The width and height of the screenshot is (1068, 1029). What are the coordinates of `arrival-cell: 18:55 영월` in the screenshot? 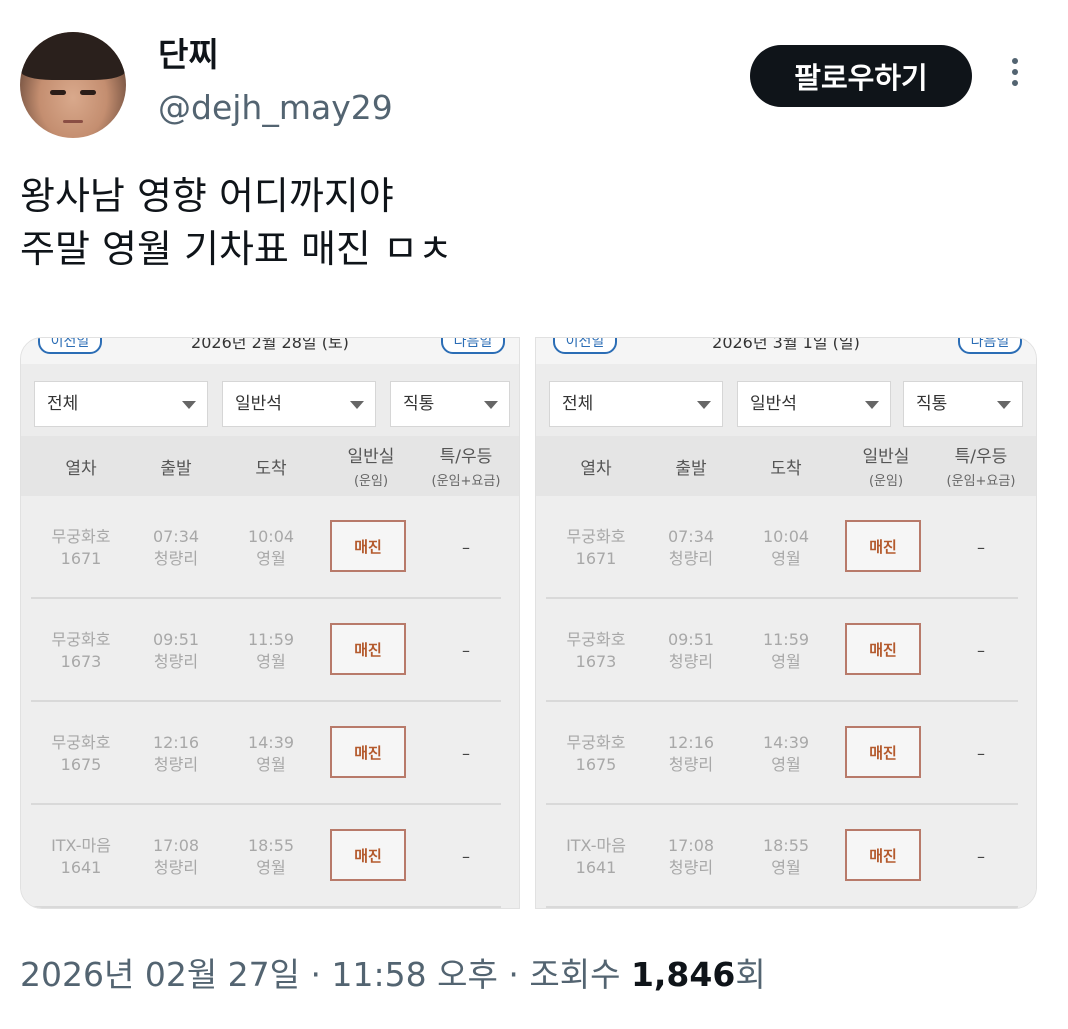 It's located at (786, 856).